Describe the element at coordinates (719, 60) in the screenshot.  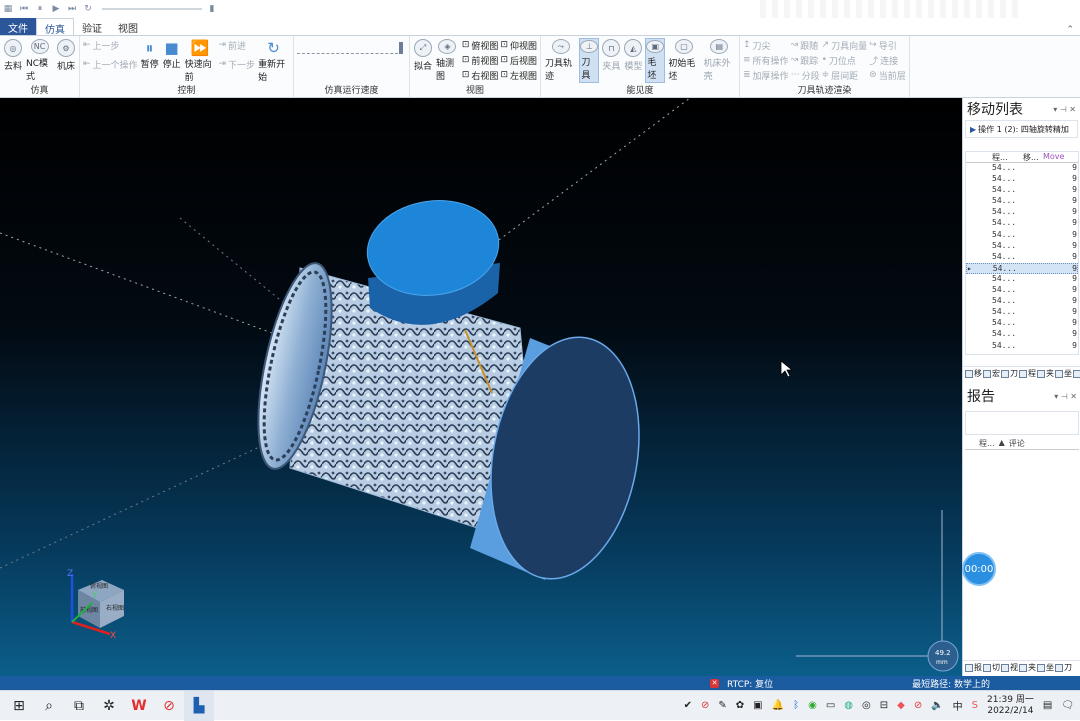
I see `machine-shell-button: ▤ 机床外壳` at that location.